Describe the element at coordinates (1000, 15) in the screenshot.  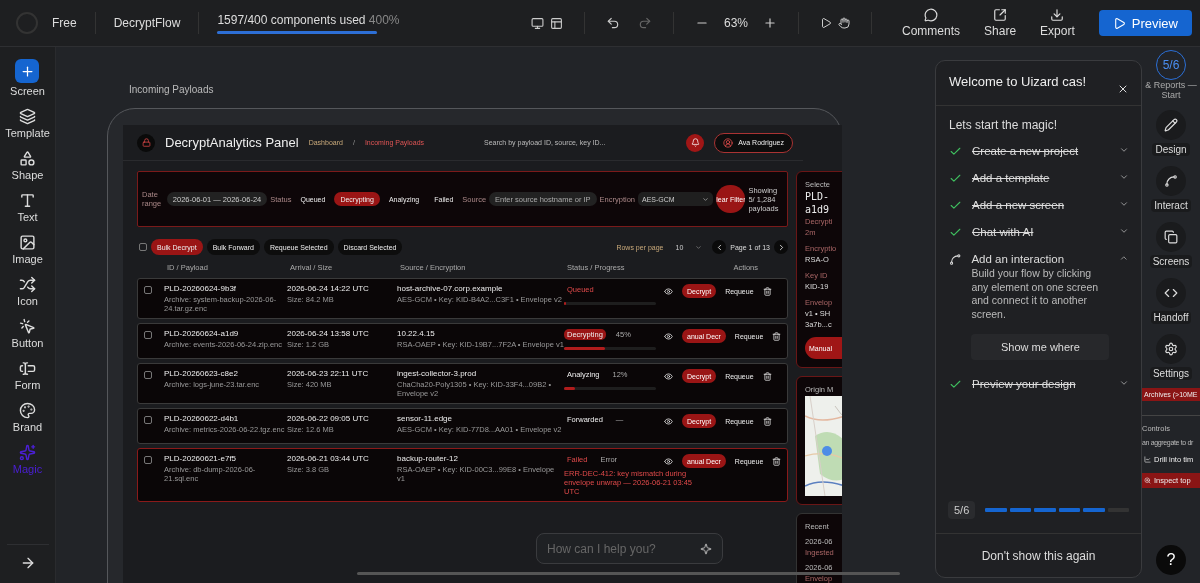
I see `share-icon` at that location.